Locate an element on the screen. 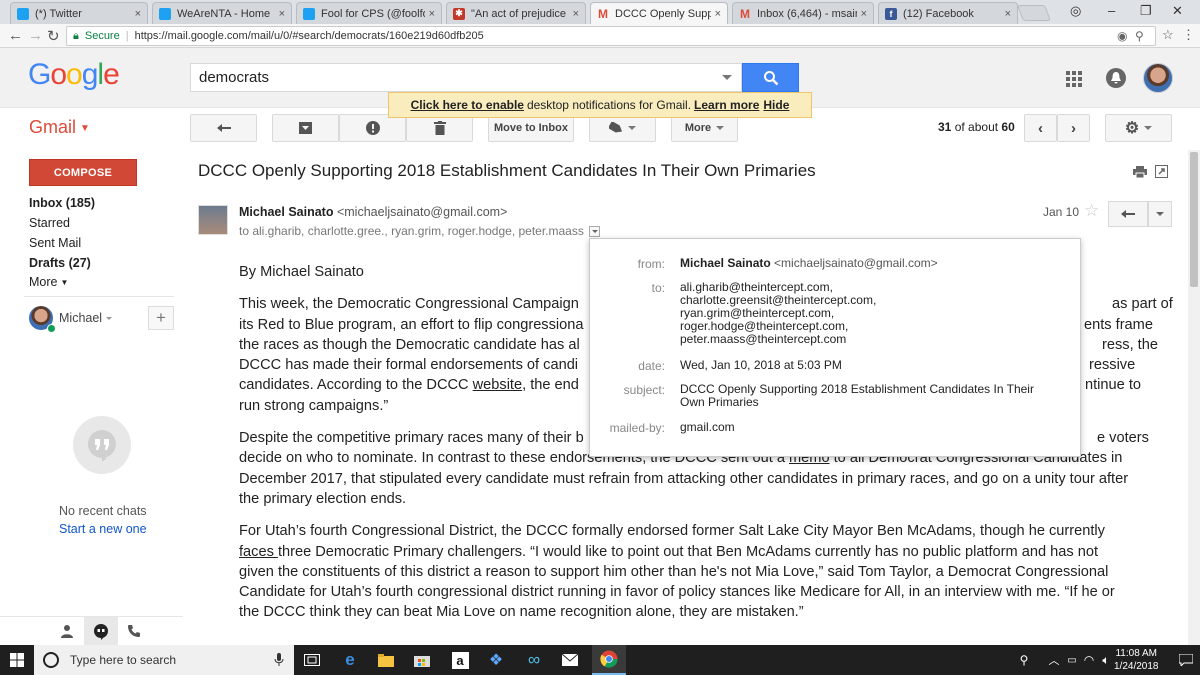 The image size is (1200, 675). account-avatar is located at coordinates (1158, 78).